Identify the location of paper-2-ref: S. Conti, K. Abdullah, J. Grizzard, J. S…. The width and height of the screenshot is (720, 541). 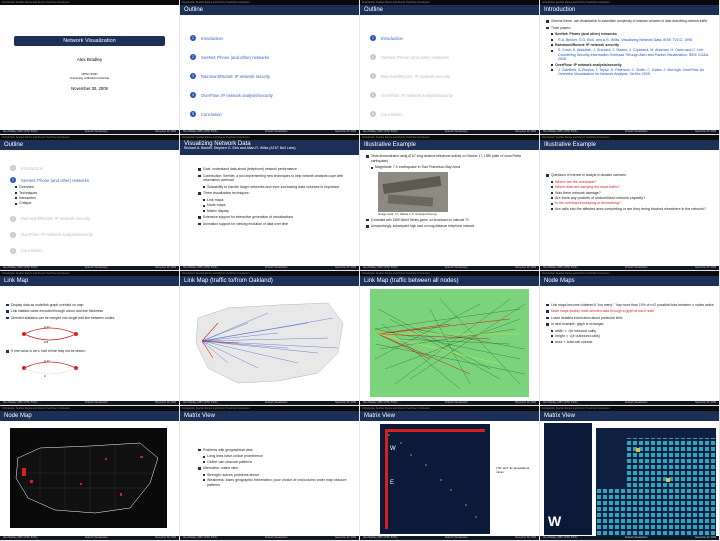
(630, 54).